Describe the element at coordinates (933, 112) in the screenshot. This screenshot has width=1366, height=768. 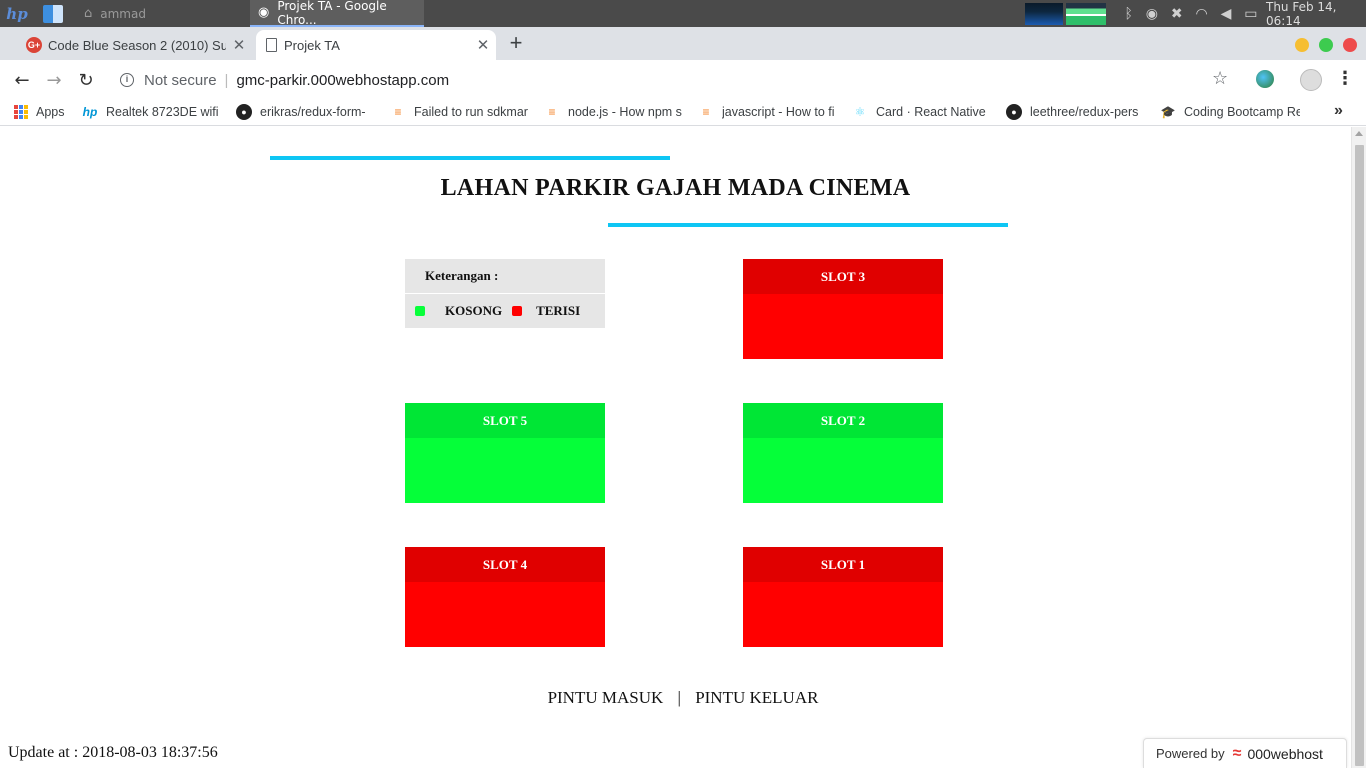
I see `bookmark-label: Card · React Native E` at that location.